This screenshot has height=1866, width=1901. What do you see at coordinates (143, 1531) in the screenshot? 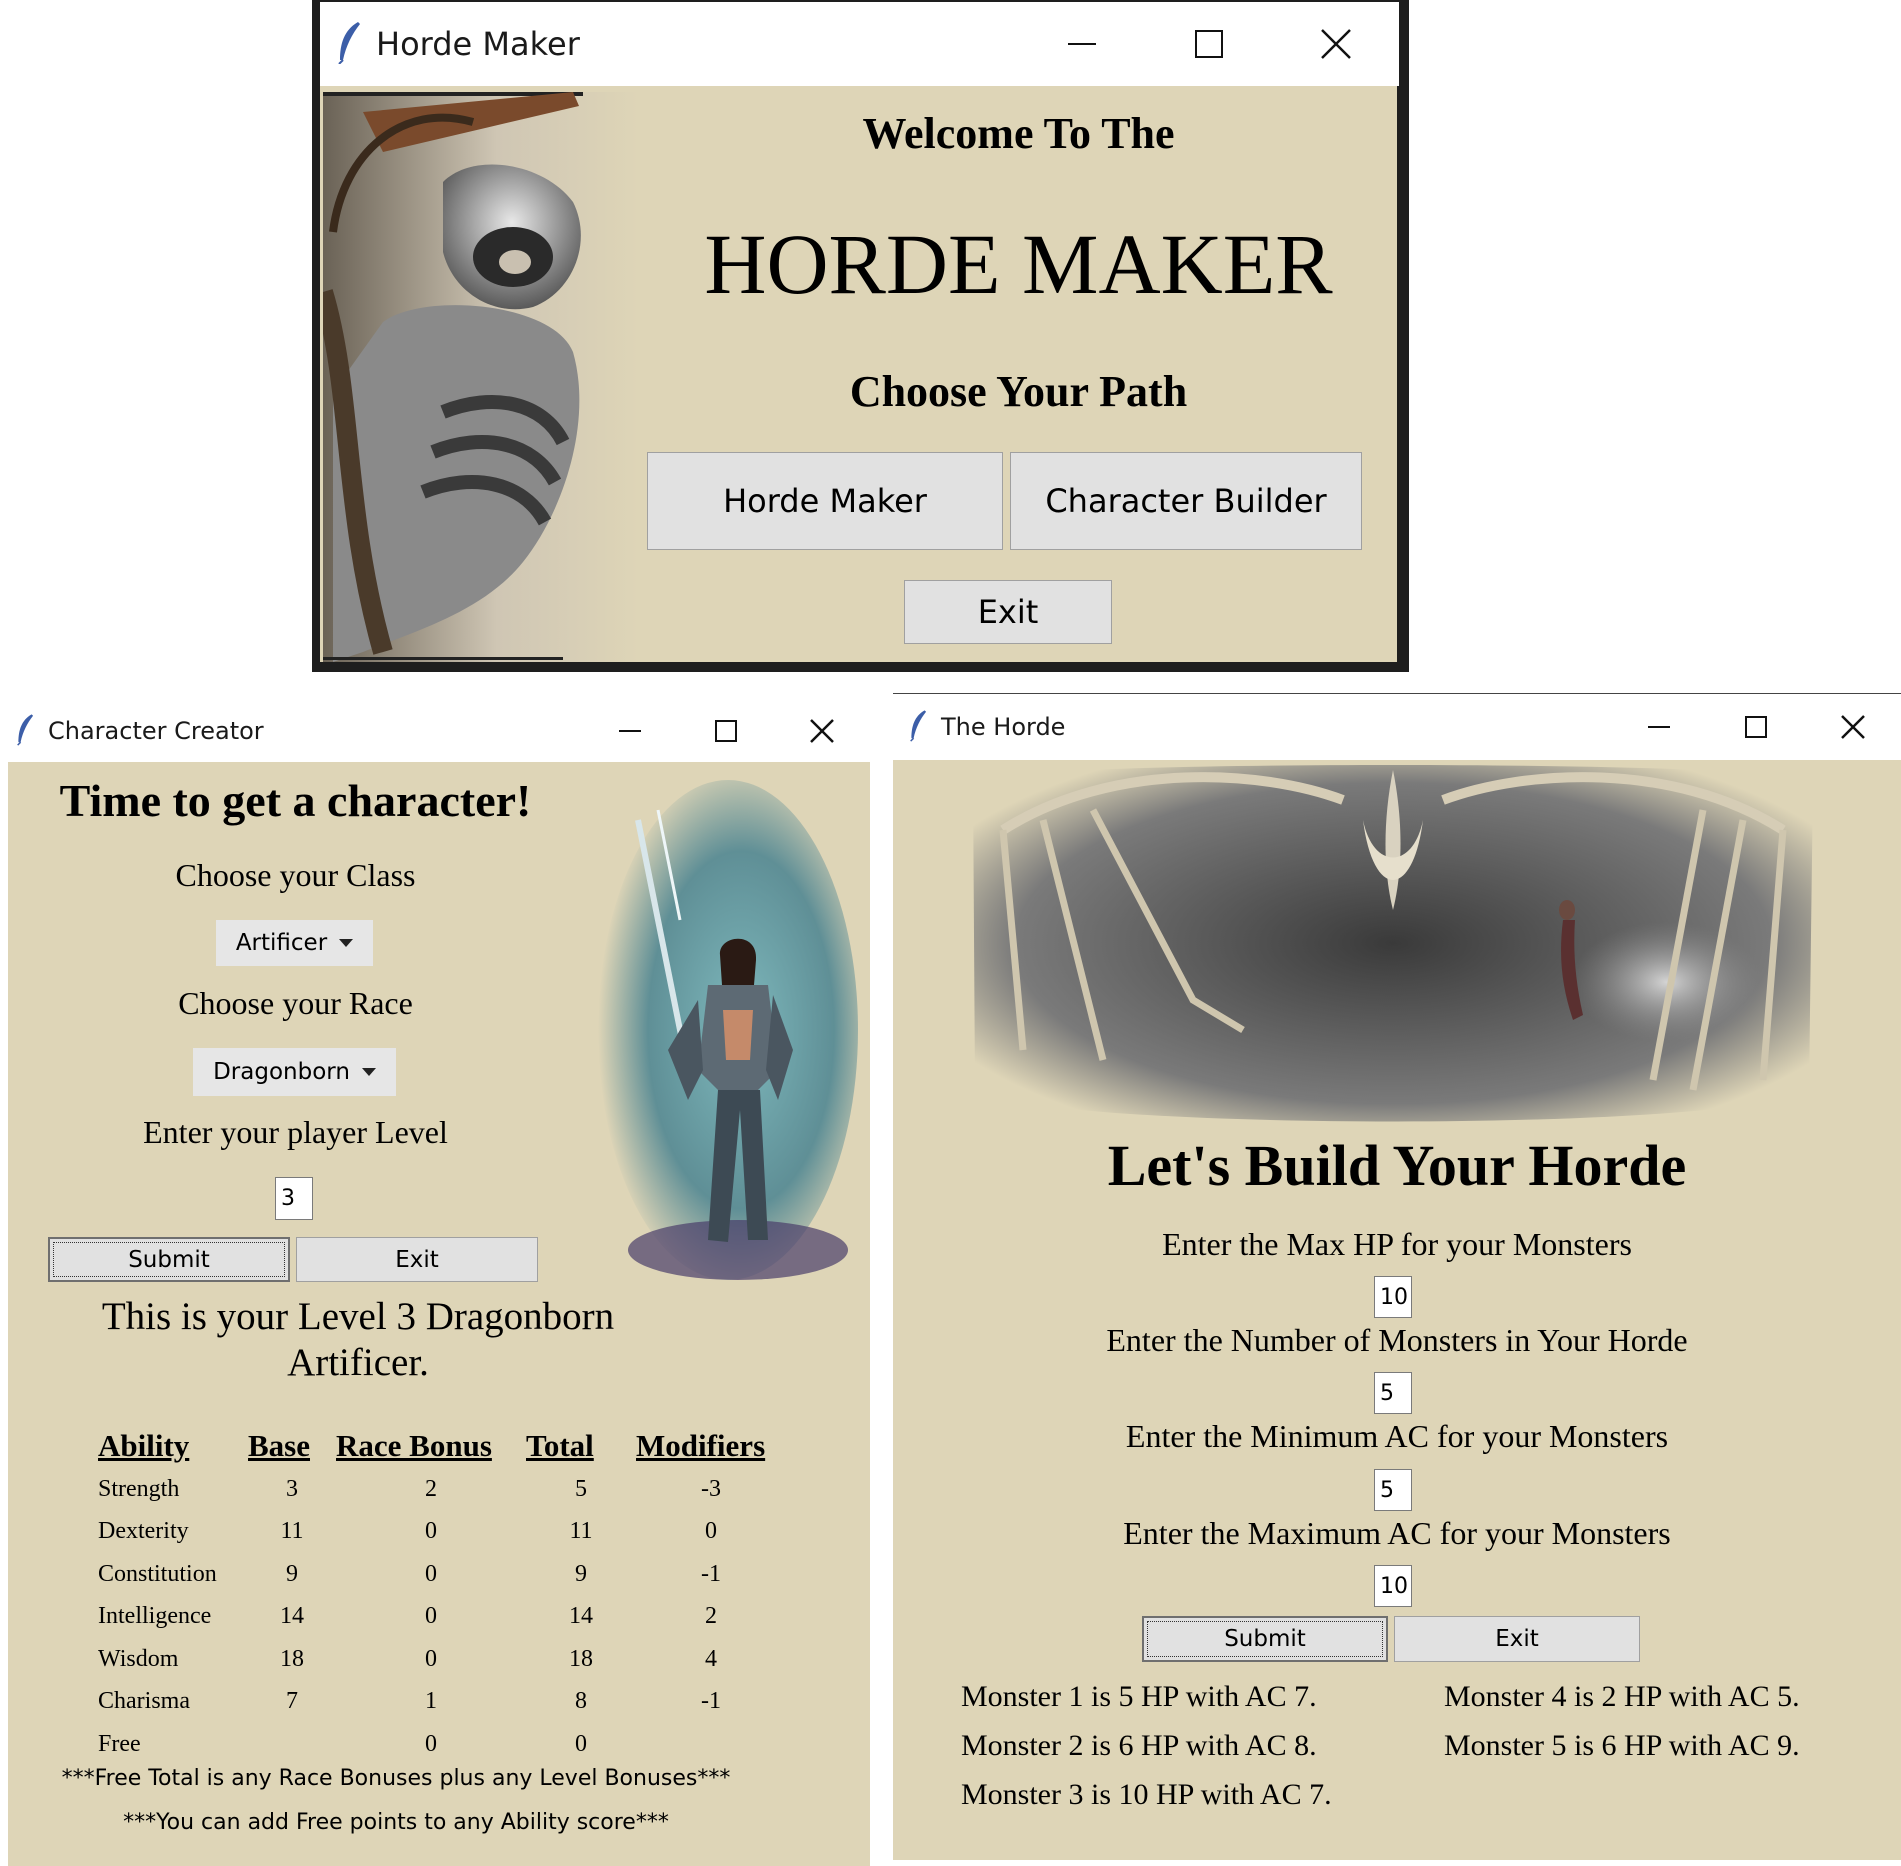
I see `ability-name: Dexterity` at bounding box center [143, 1531].